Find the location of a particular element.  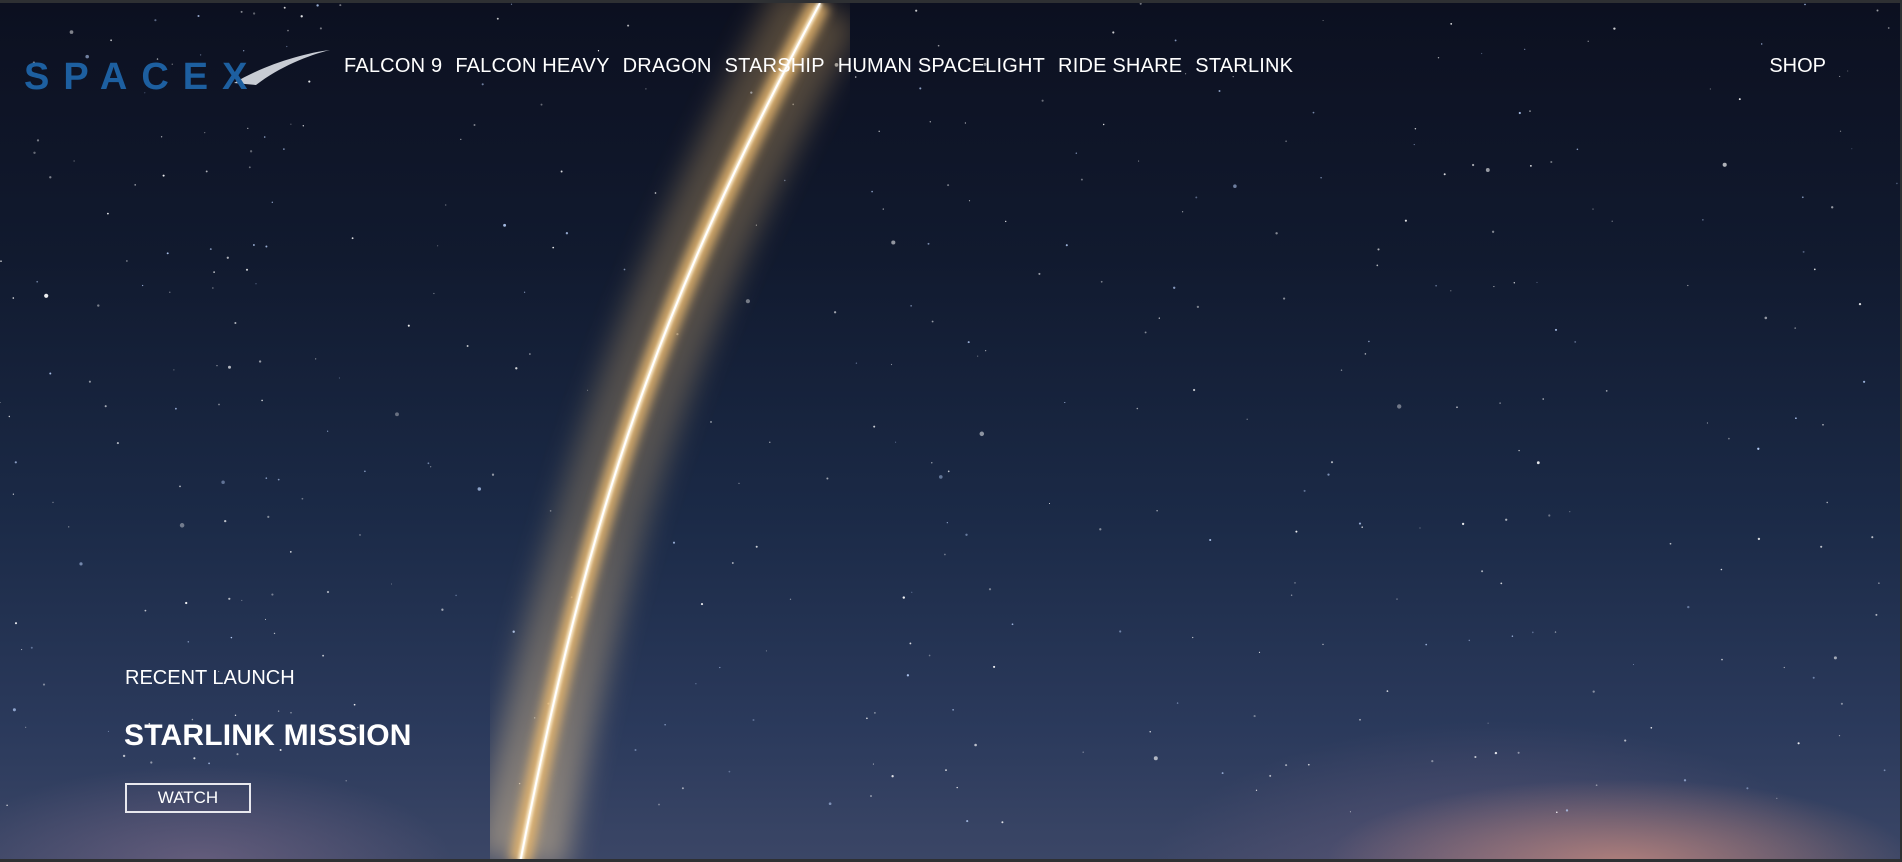

hero-eyebrow: RECENT LAUNCH is located at coordinates (210, 678).